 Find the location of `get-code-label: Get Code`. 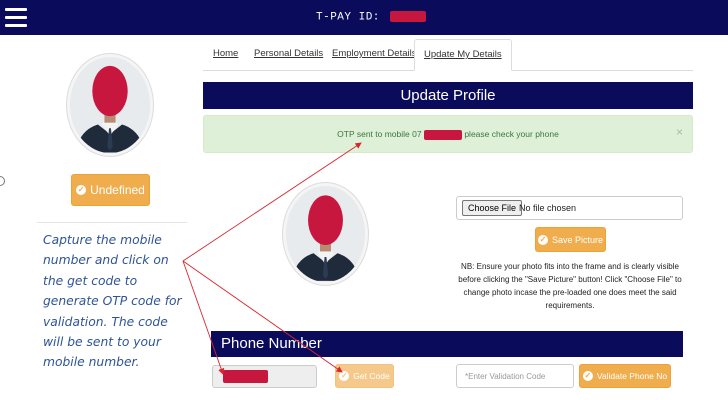

get-code-label: Get Code is located at coordinates (371, 376).